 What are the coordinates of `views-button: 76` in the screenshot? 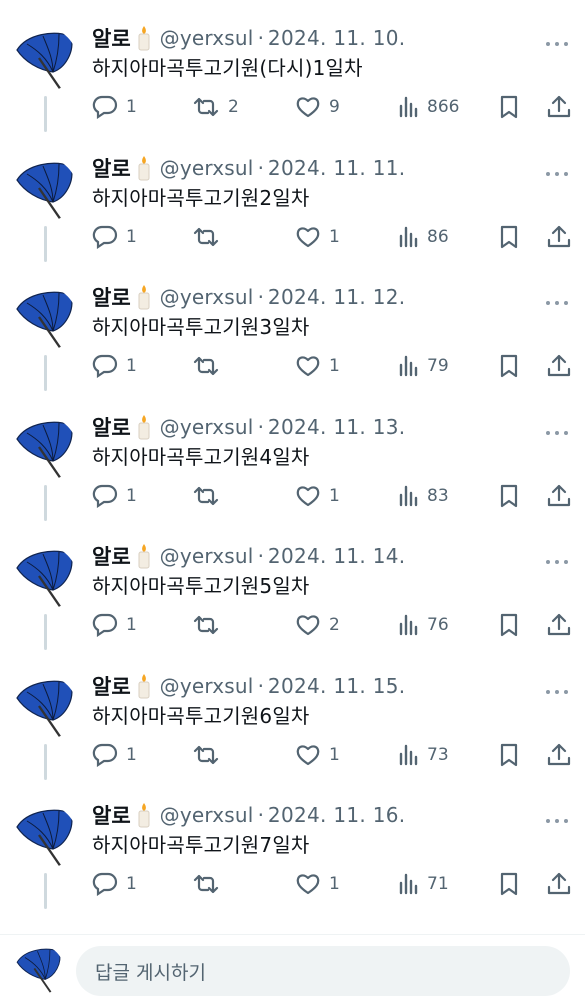 It's located at (423, 625).